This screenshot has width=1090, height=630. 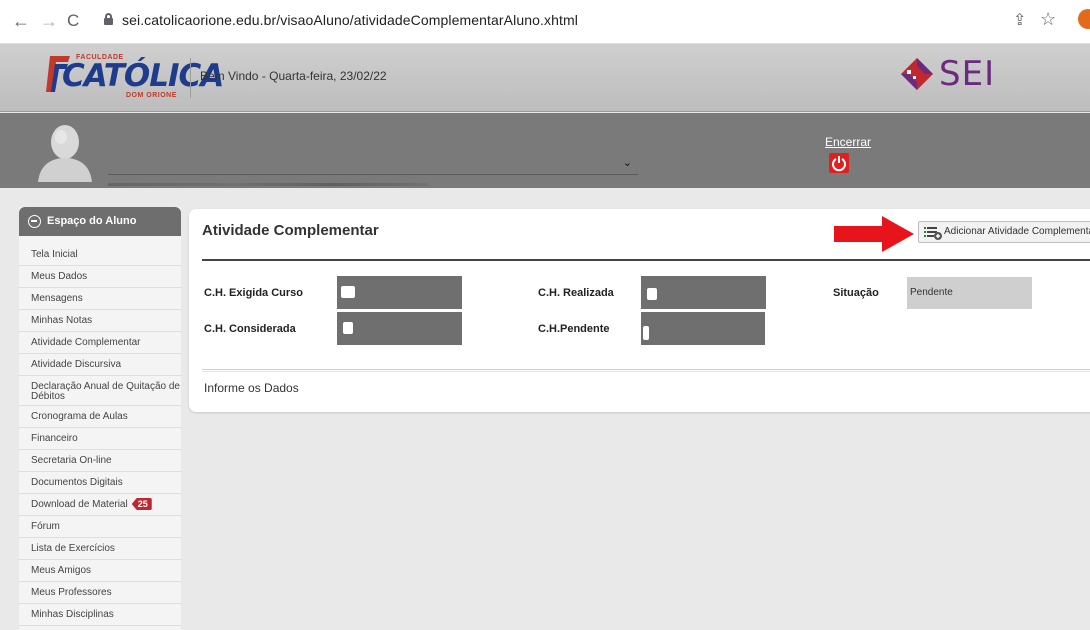 What do you see at coordinates (1017, 231) in the screenshot?
I see `add-activity-label: Adicionar Atividade Complementar` at bounding box center [1017, 231].